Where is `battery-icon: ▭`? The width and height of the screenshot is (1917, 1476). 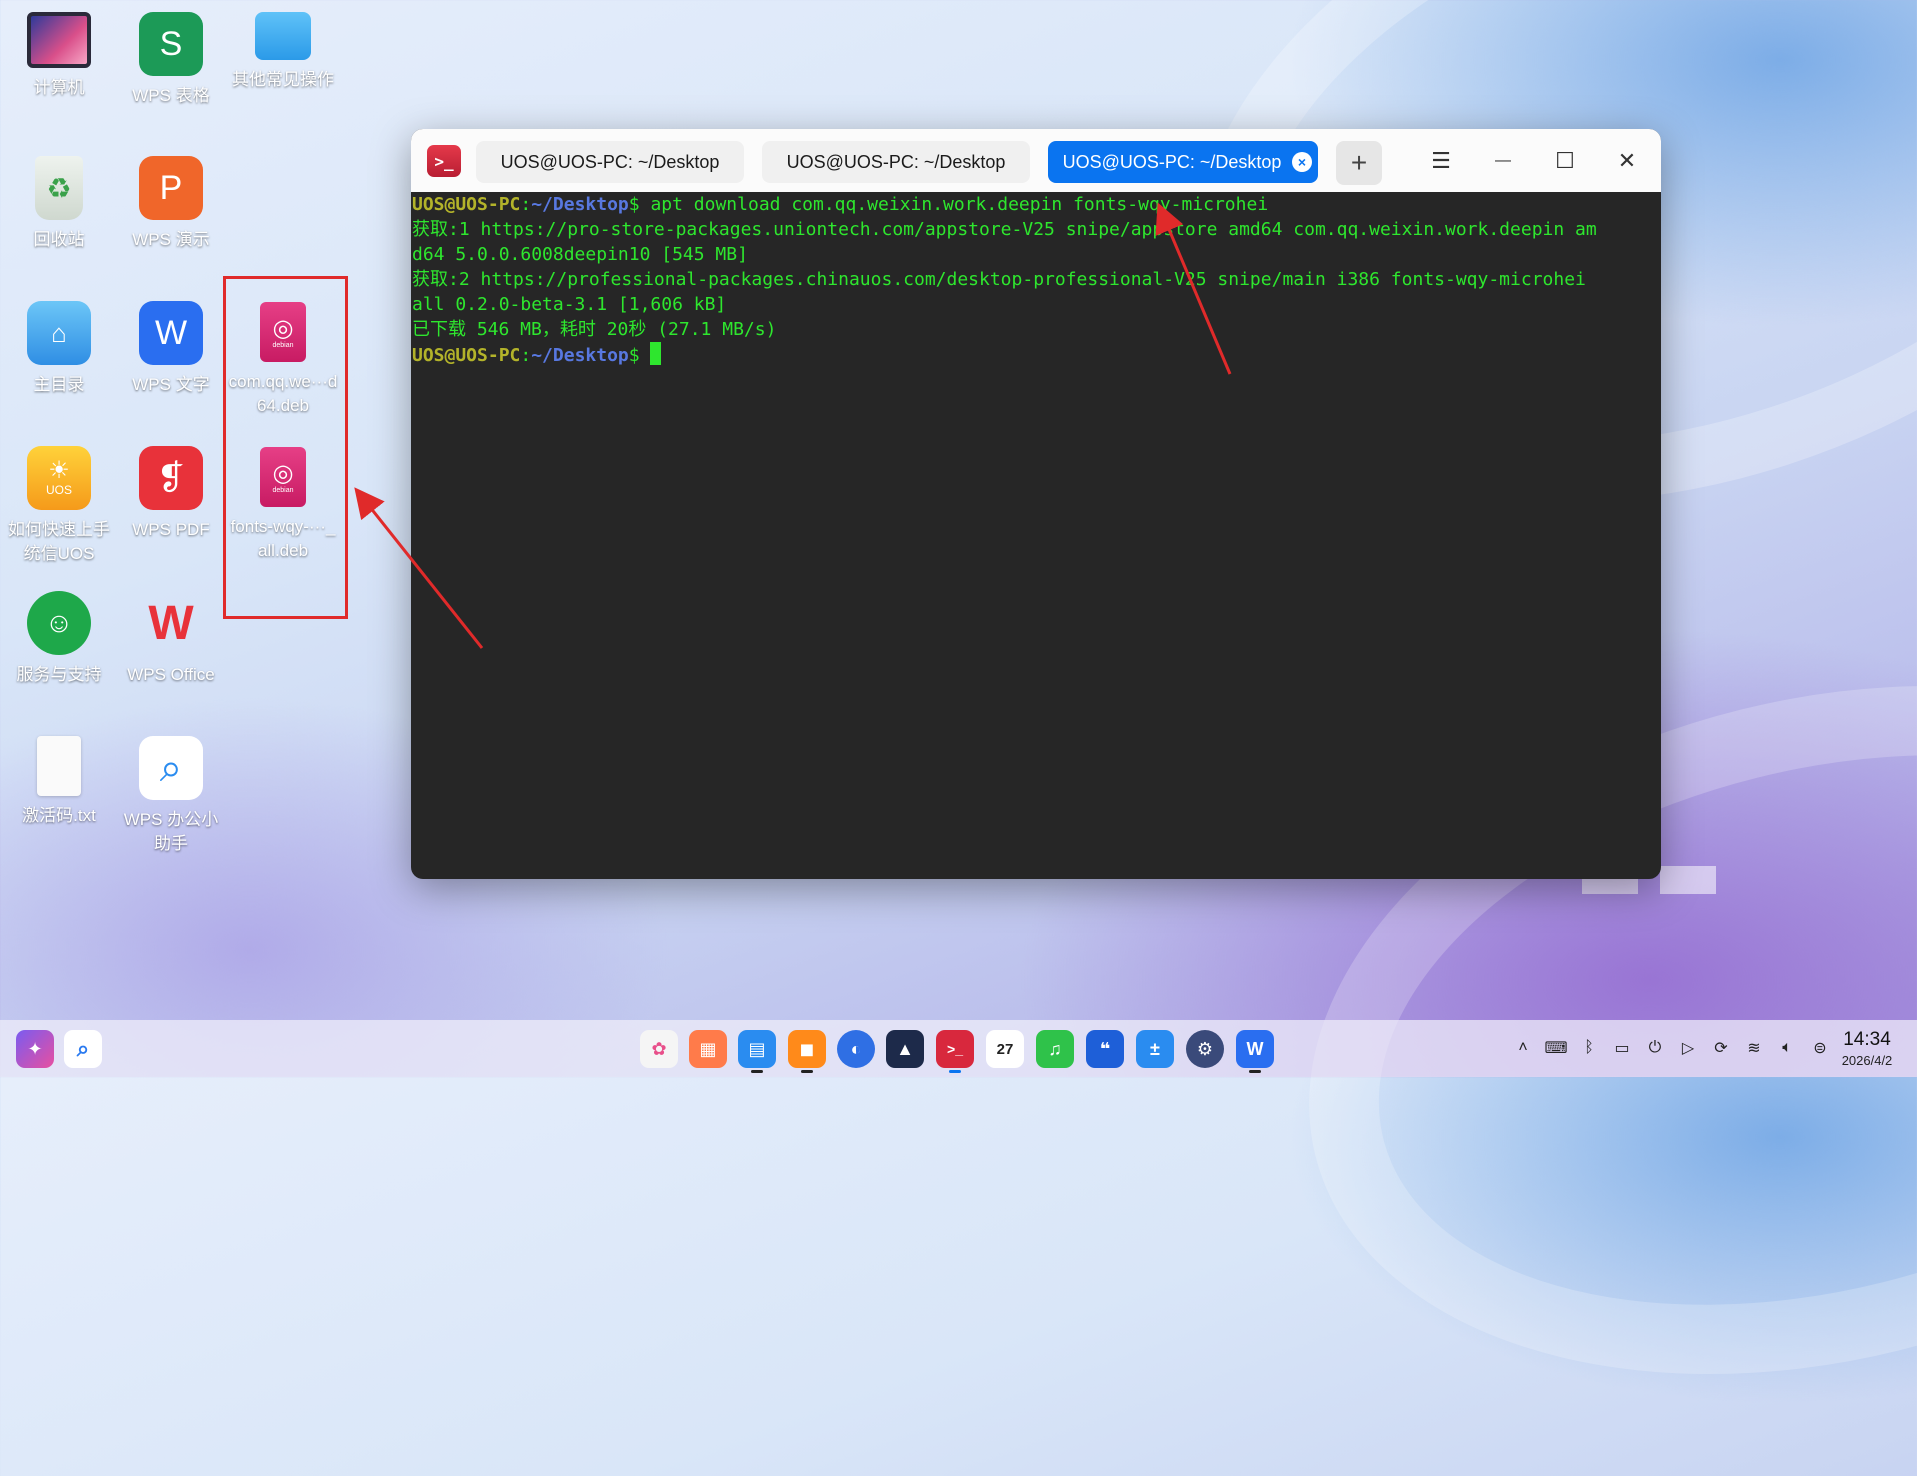
battery-icon: ▭ is located at coordinates (1622, 1048).